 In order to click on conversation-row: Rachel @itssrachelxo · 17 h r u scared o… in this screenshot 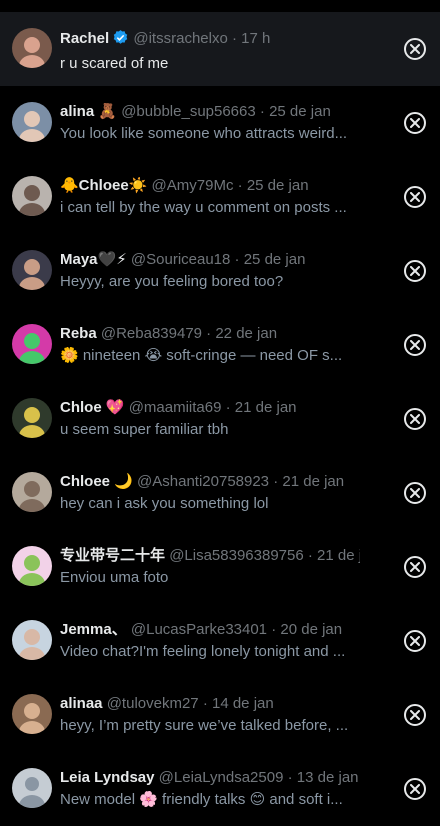, I will do `click(220, 49)`.